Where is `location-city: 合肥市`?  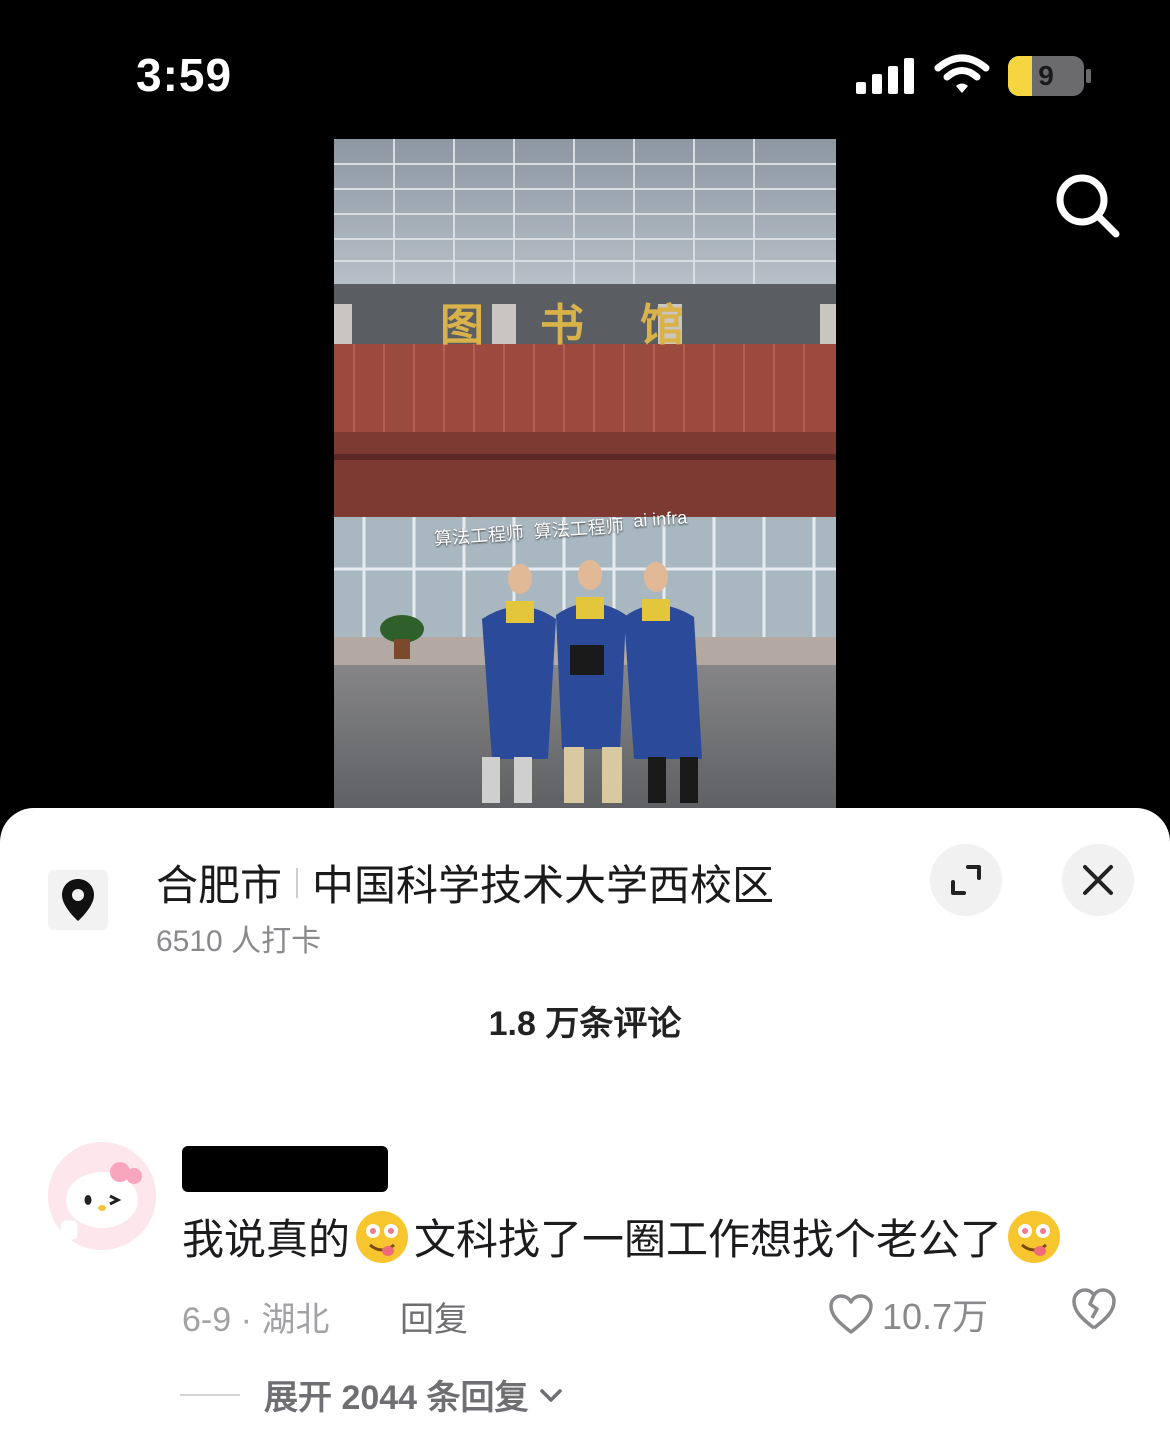
location-city: 合肥市 is located at coordinates (219, 885).